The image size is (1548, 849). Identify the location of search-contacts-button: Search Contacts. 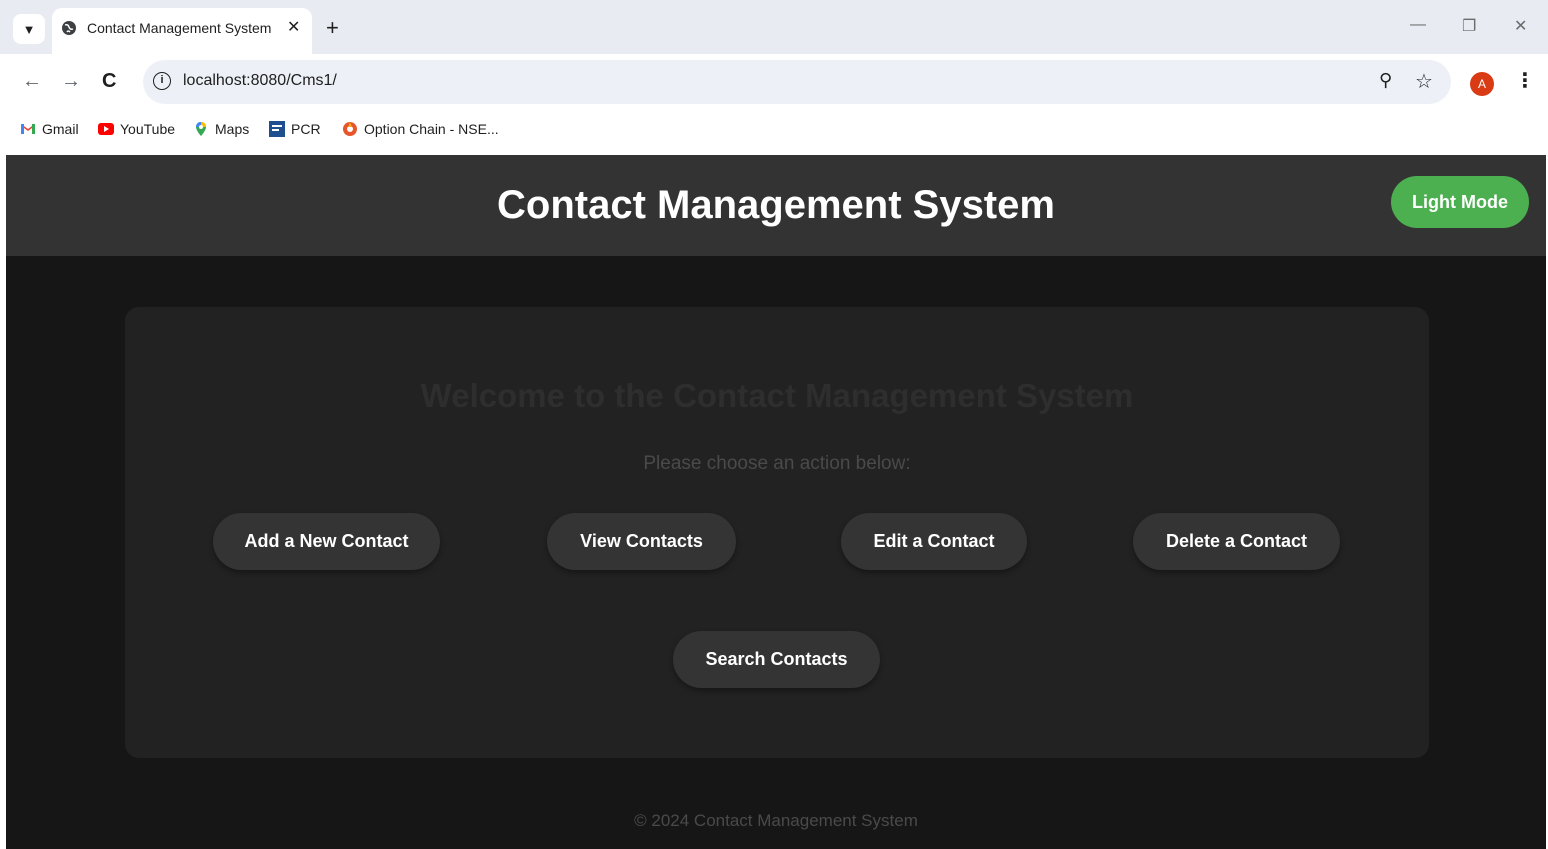
(776, 659).